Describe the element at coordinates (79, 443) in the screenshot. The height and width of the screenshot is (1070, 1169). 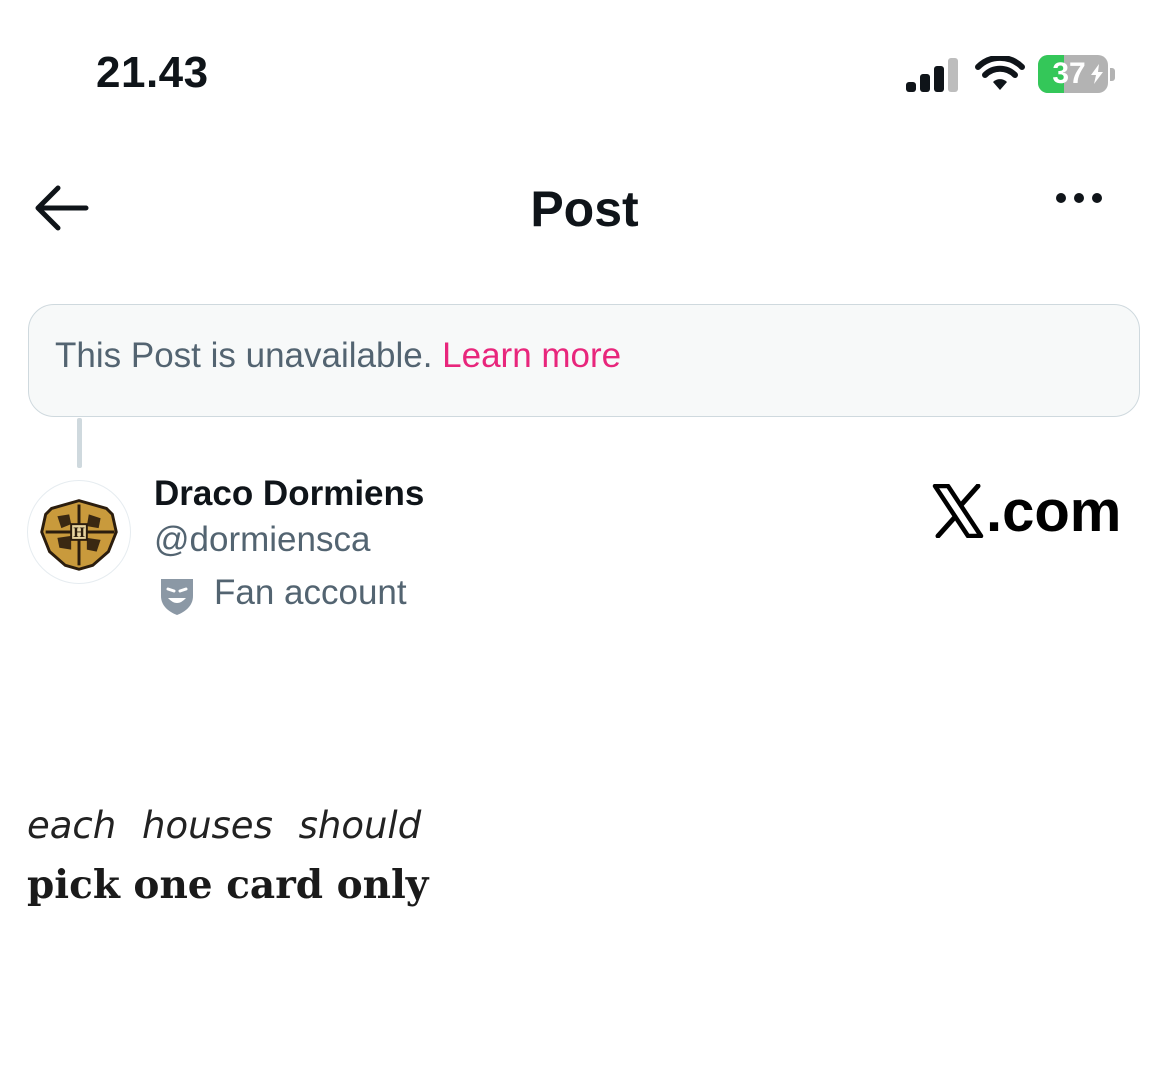
I see `thread-connector-line` at that location.